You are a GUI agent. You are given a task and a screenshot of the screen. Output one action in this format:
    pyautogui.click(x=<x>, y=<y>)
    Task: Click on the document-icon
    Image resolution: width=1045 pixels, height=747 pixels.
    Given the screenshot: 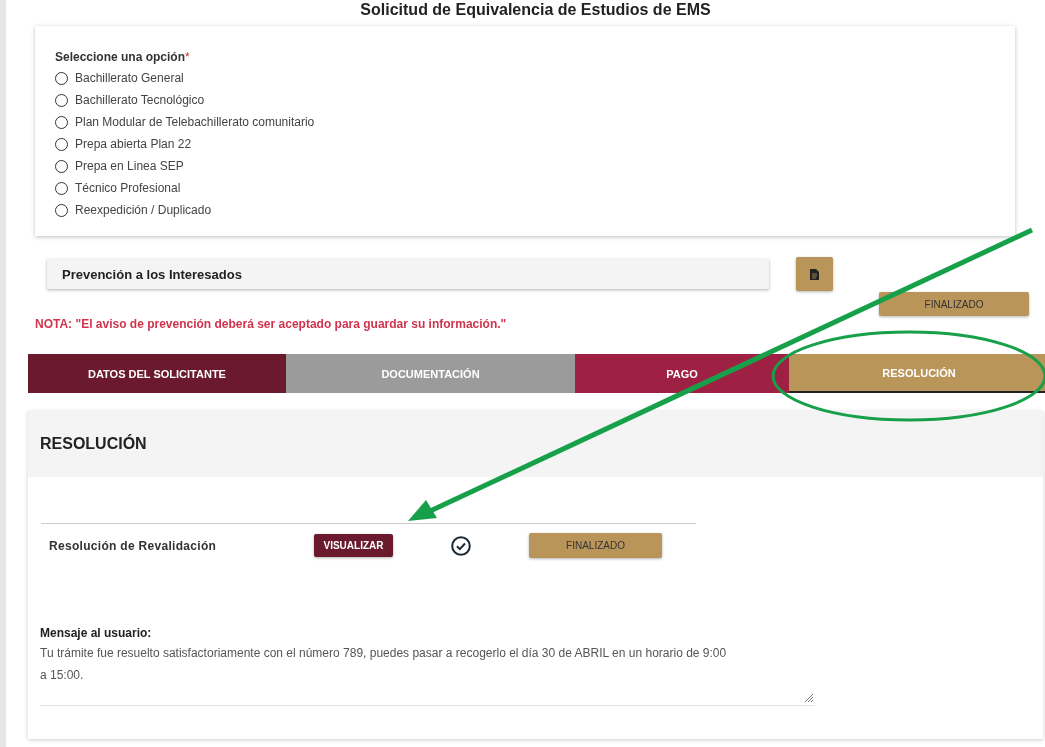 What is the action you would take?
    pyautogui.click(x=814, y=274)
    